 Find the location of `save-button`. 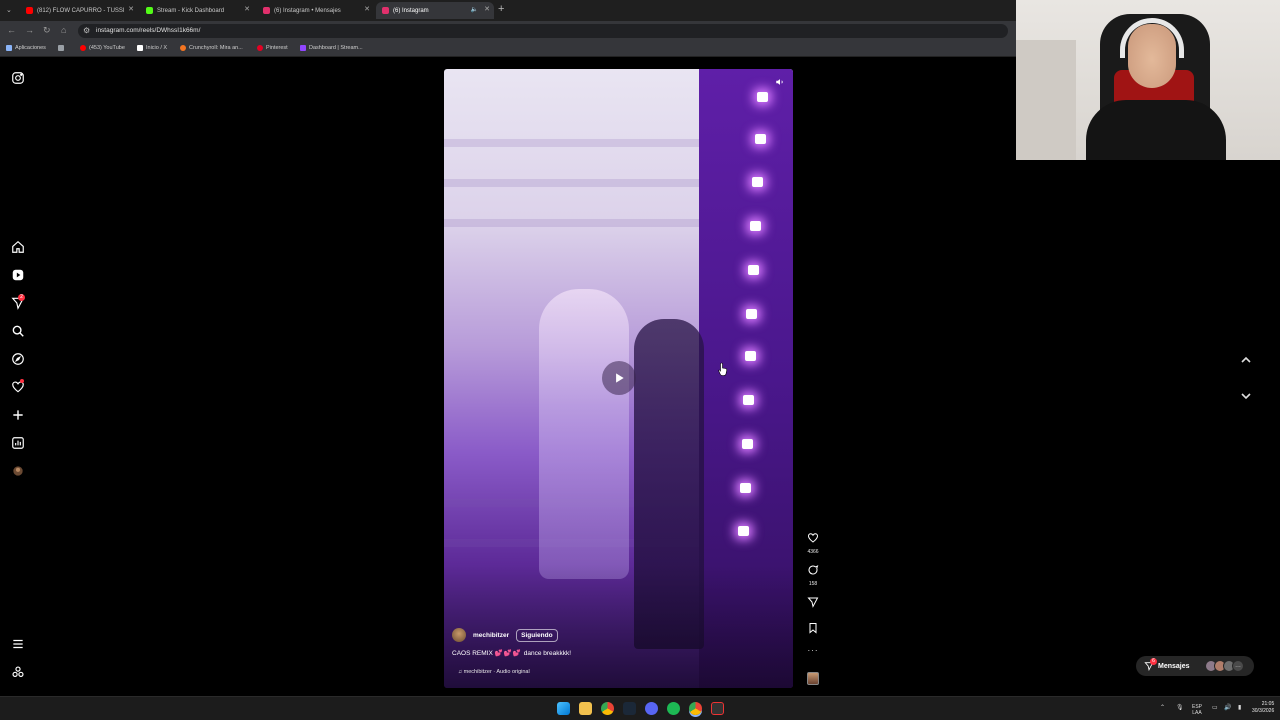

save-button is located at coordinates (813, 630).